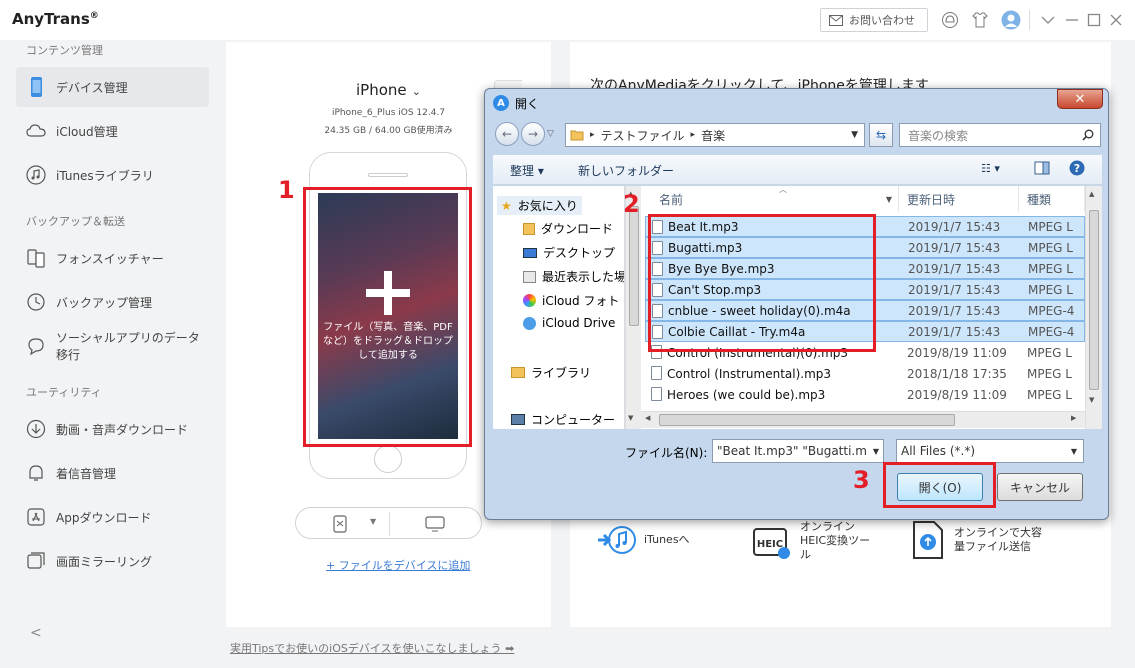  Describe the element at coordinates (1093, 307) in the screenshot. I see `file-list-scrollbar: ▲ ▼` at that location.